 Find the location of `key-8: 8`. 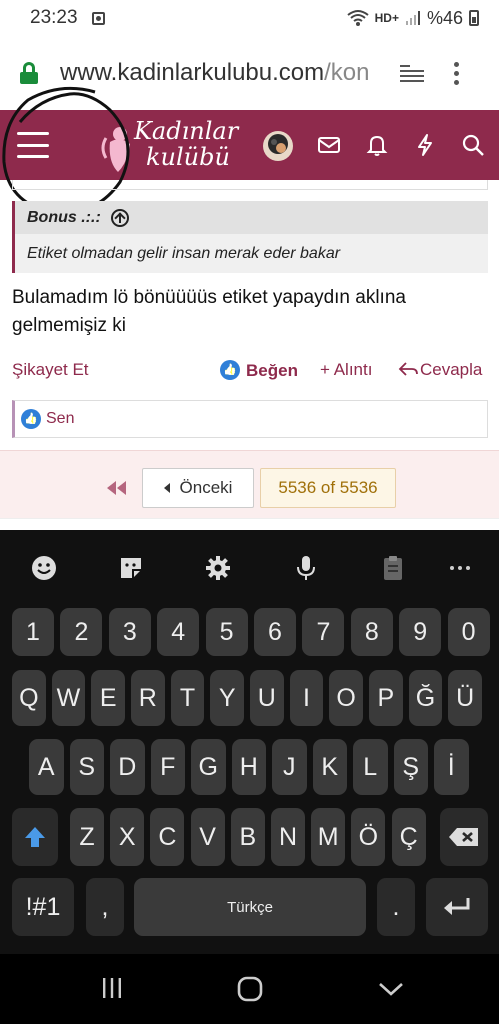

key-8: 8 is located at coordinates (371, 632).